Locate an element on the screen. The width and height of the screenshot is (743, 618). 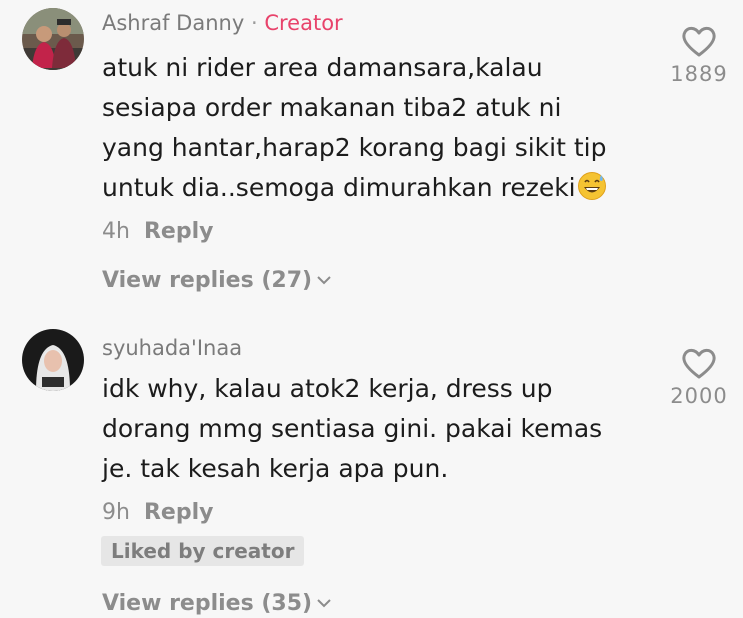
like-button: 2000 is located at coordinates (699, 377).